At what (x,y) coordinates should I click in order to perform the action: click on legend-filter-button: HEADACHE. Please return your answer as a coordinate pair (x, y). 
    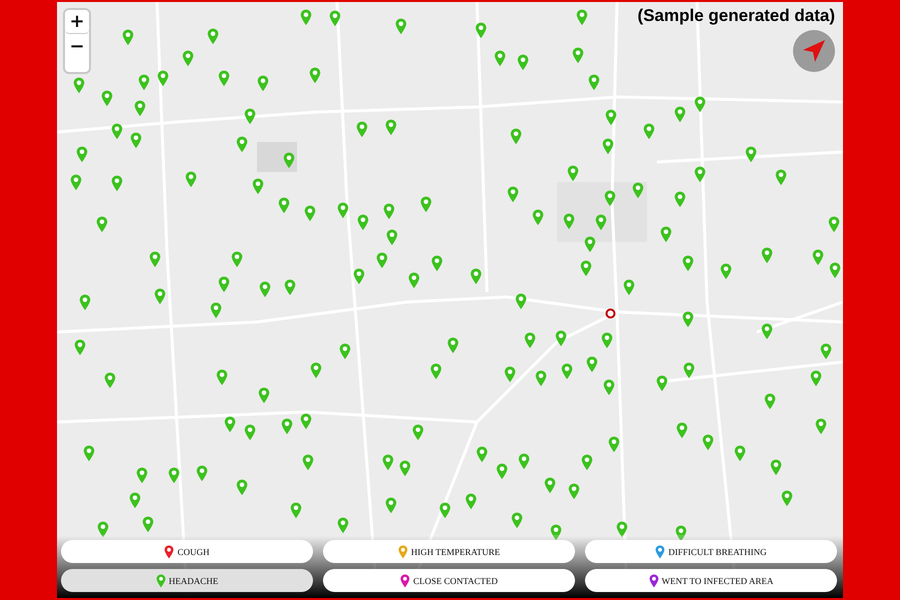
    Looking at the image, I should click on (187, 580).